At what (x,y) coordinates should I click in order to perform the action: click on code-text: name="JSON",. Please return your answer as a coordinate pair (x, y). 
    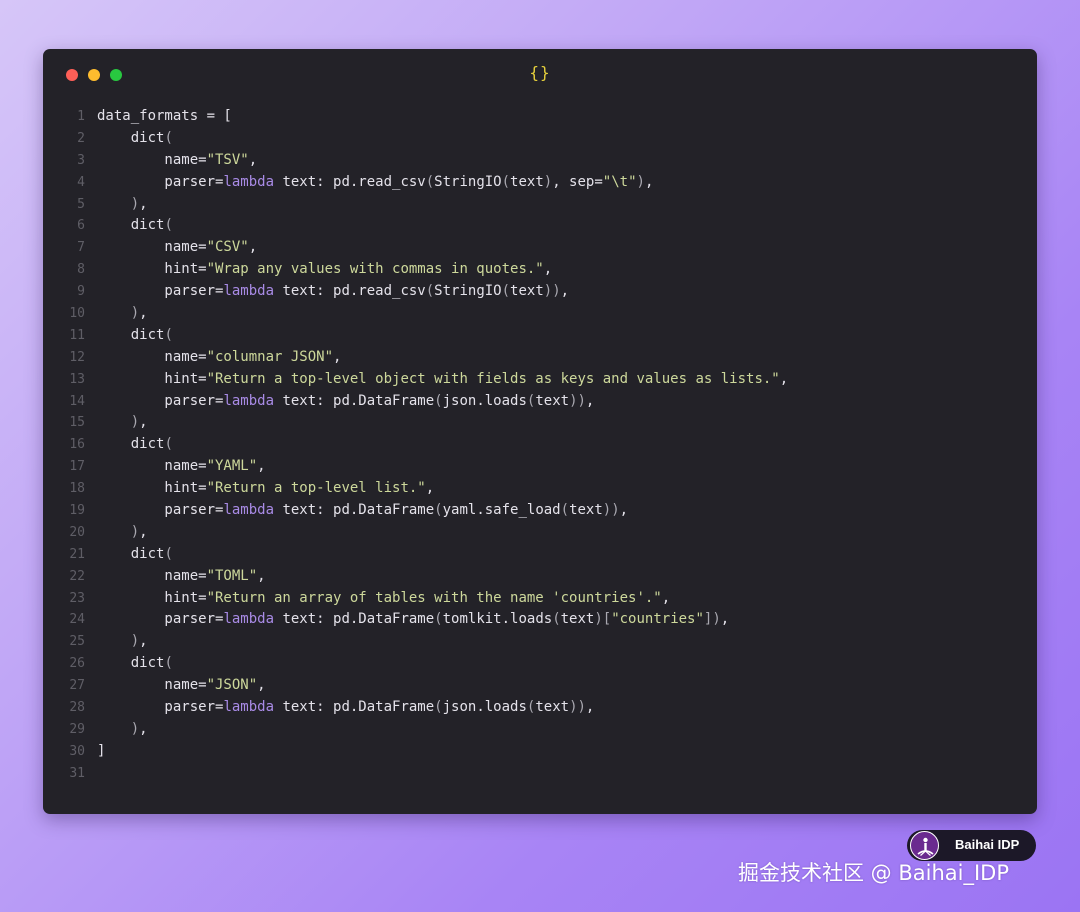
    Looking at the image, I should click on (181, 686).